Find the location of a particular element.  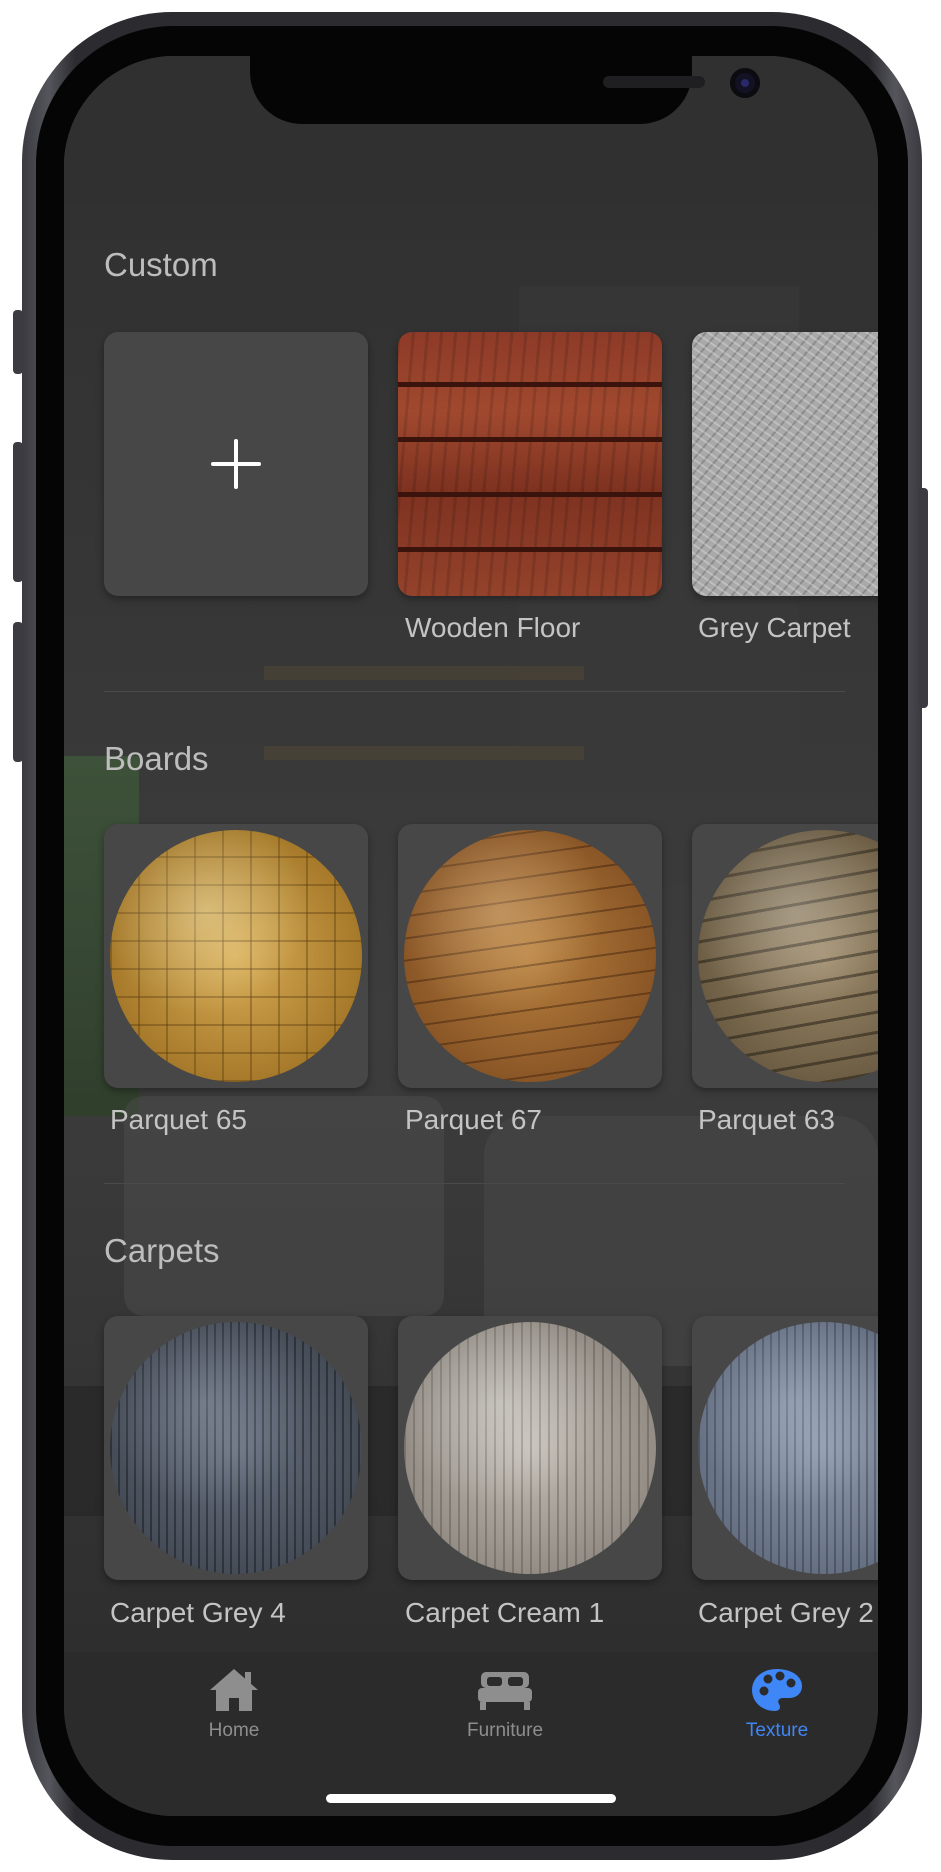

texture-tile-grey-carpet is located at coordinates (785, 464).